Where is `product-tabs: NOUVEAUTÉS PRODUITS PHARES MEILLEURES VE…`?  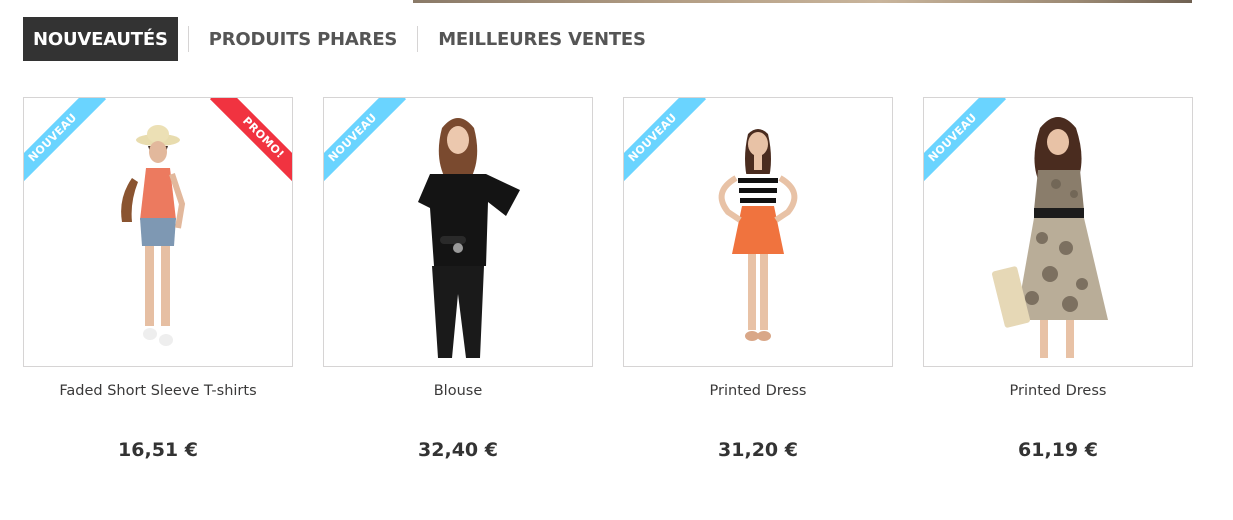 product-tabs: NOUVEAUTÉS PRODUITS PHARES MEILLEURES VE… is located at coordinates (339, 39).